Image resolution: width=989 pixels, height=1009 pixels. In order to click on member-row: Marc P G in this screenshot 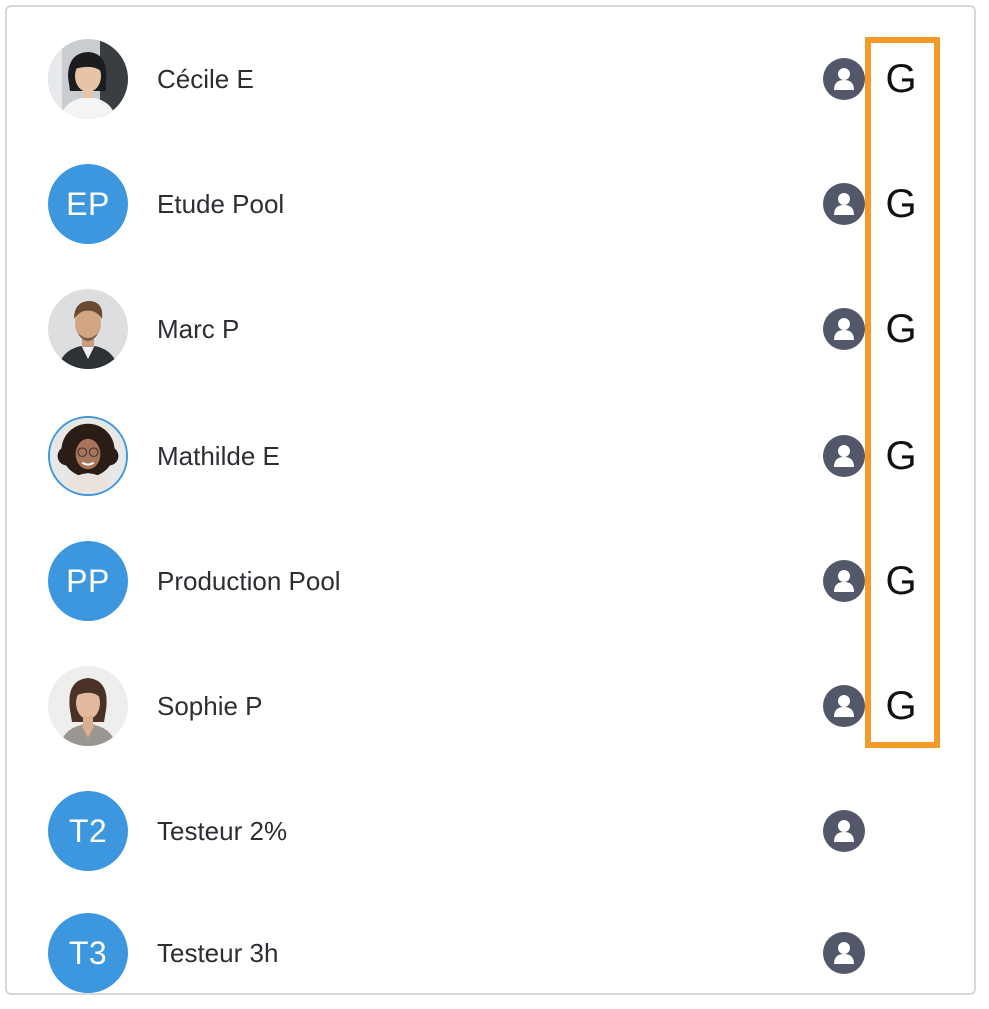, I will do `click(490, 329)`.